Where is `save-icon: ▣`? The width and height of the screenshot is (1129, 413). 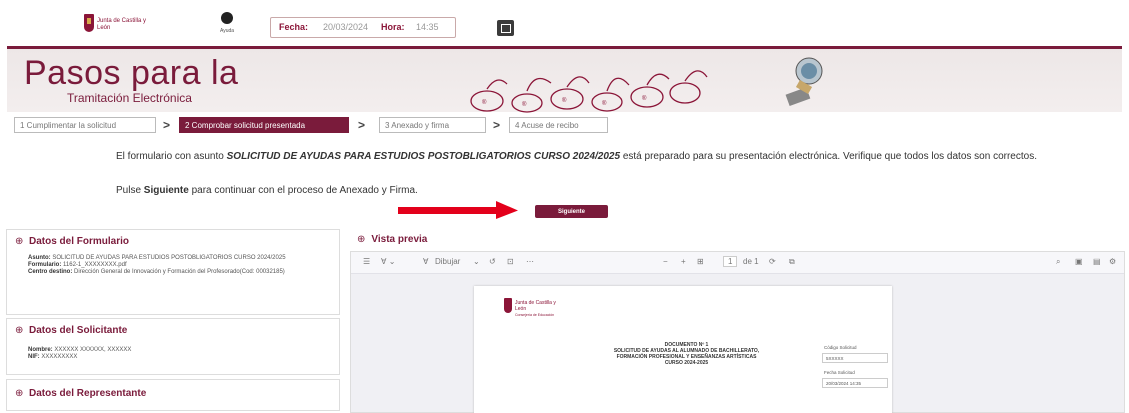
save-icon: ▣ is located at coordinates (1079, 261).